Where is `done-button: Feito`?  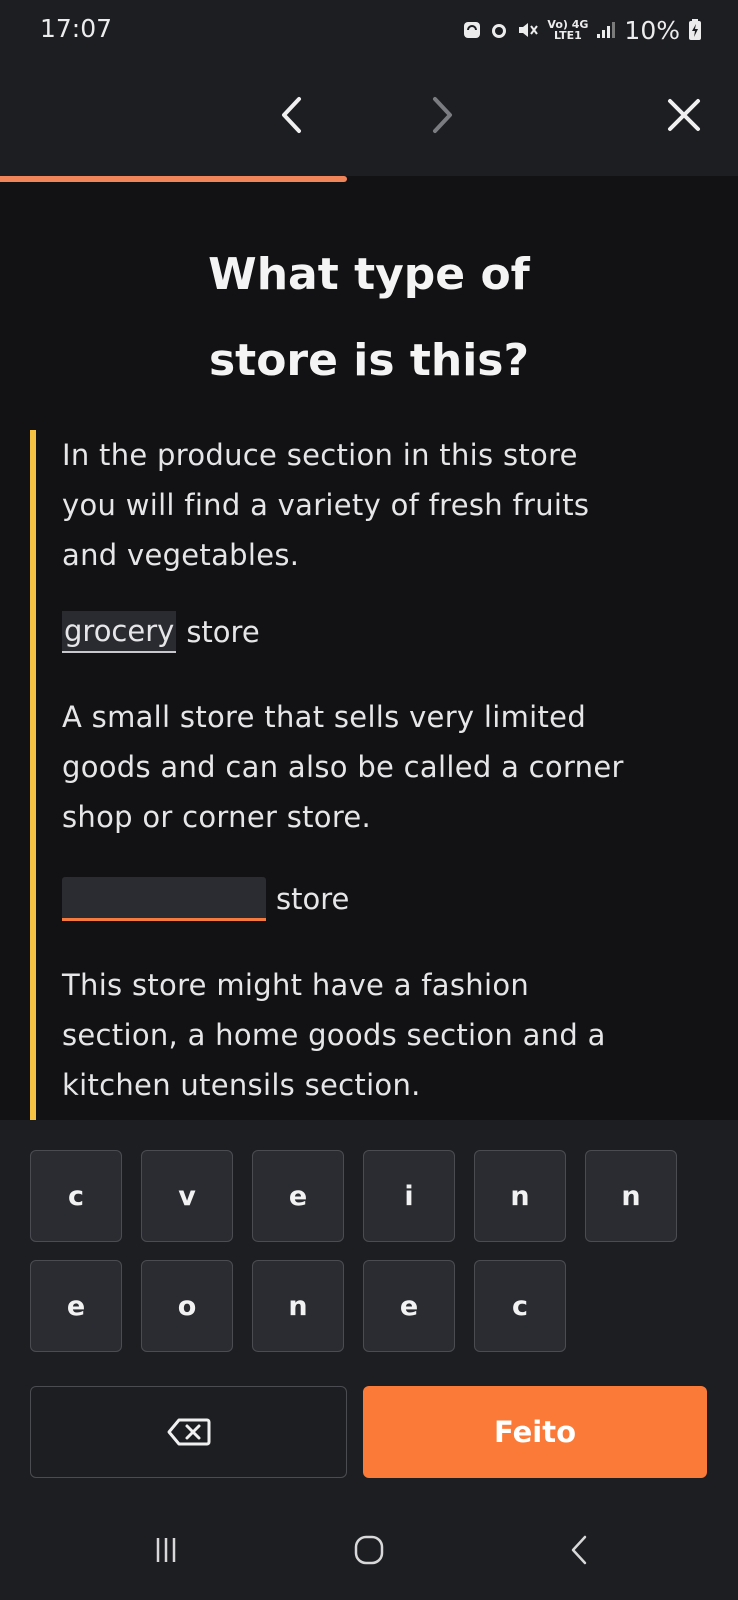 done-button: Feito is located at coordinates (535, 1432).